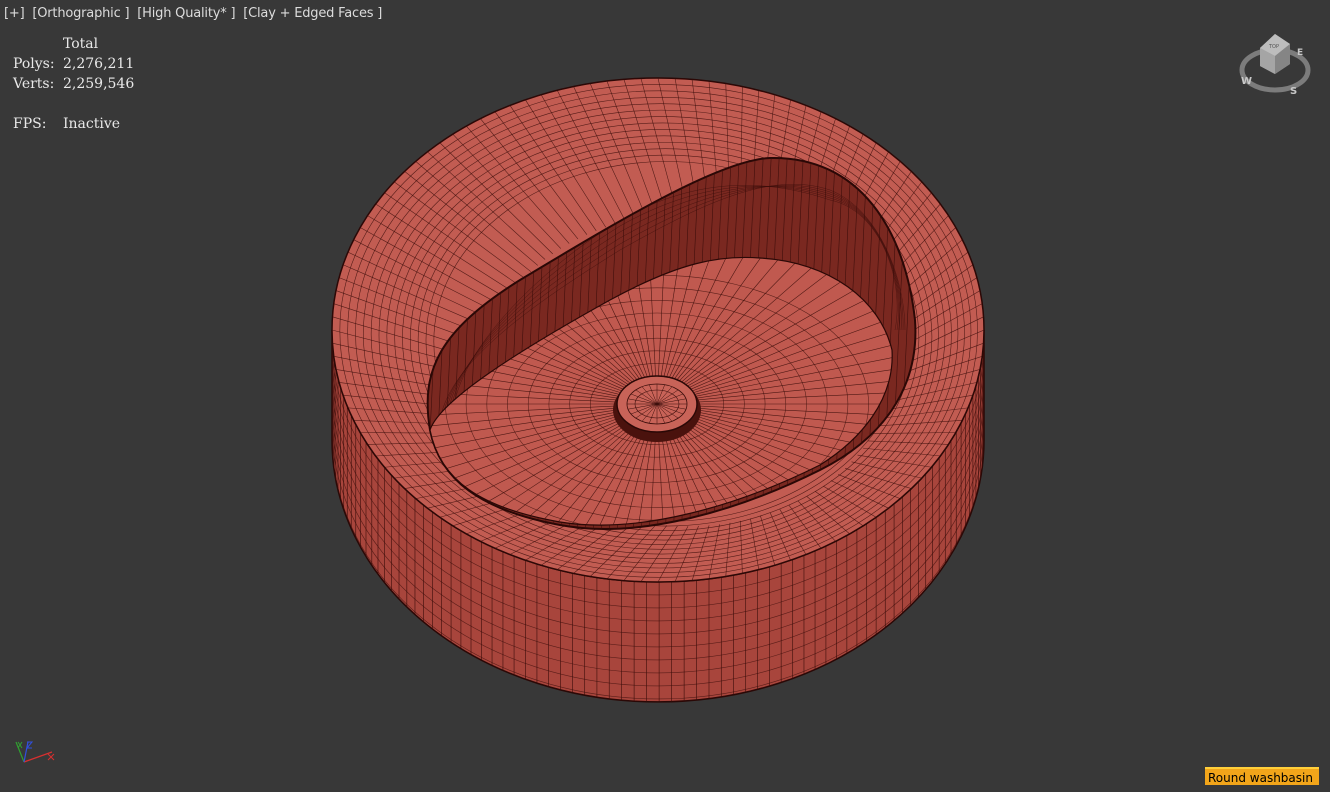 The width and height of the screenshot is (1330, 792). What do you see at coordinates (1262, 776) in the screenshot?
I see `object-name-label: Round washbasin` at bounding box center [1262, 776].